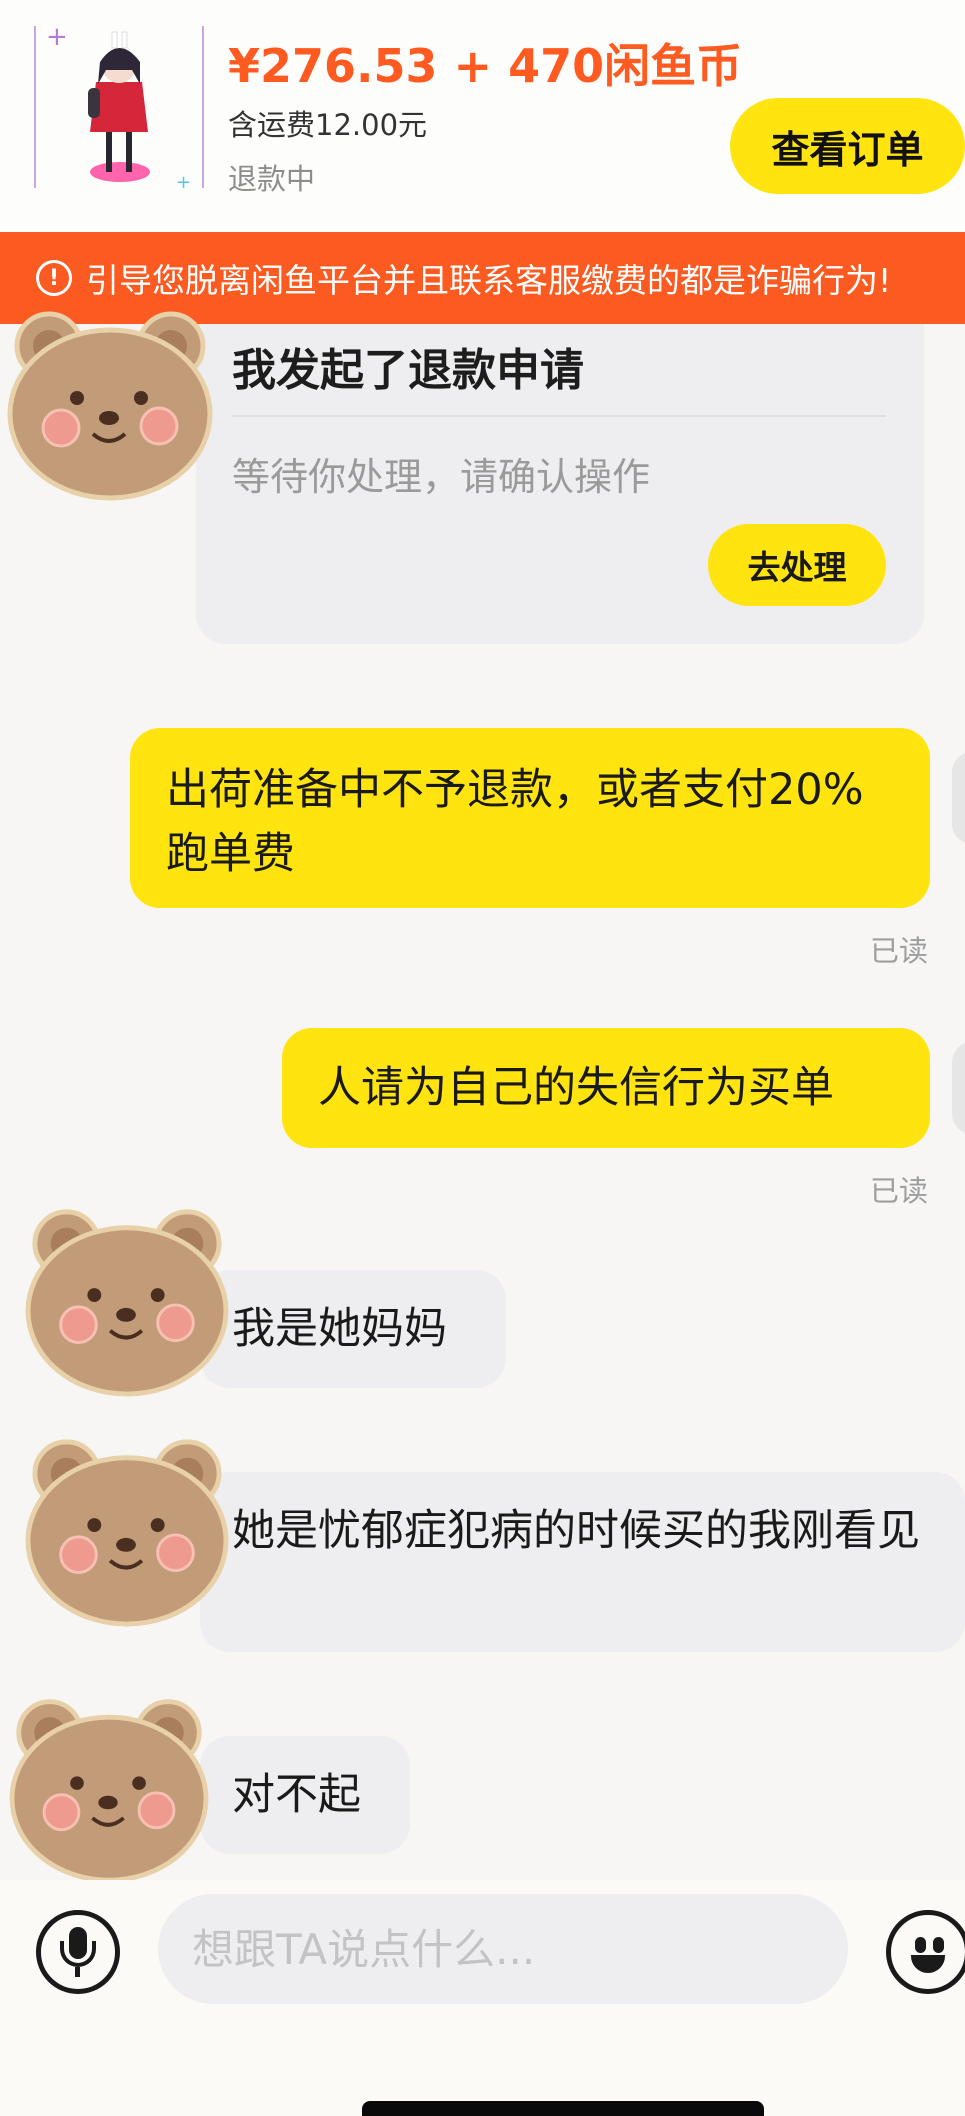 The width and height of the screenshot is (965, 2116). Describe the element at coordinates (582, 1562) in the screenshot. I see `message-bubble-incoming: 她是忧郁症犯病的时候买的我刚看见` at that location.